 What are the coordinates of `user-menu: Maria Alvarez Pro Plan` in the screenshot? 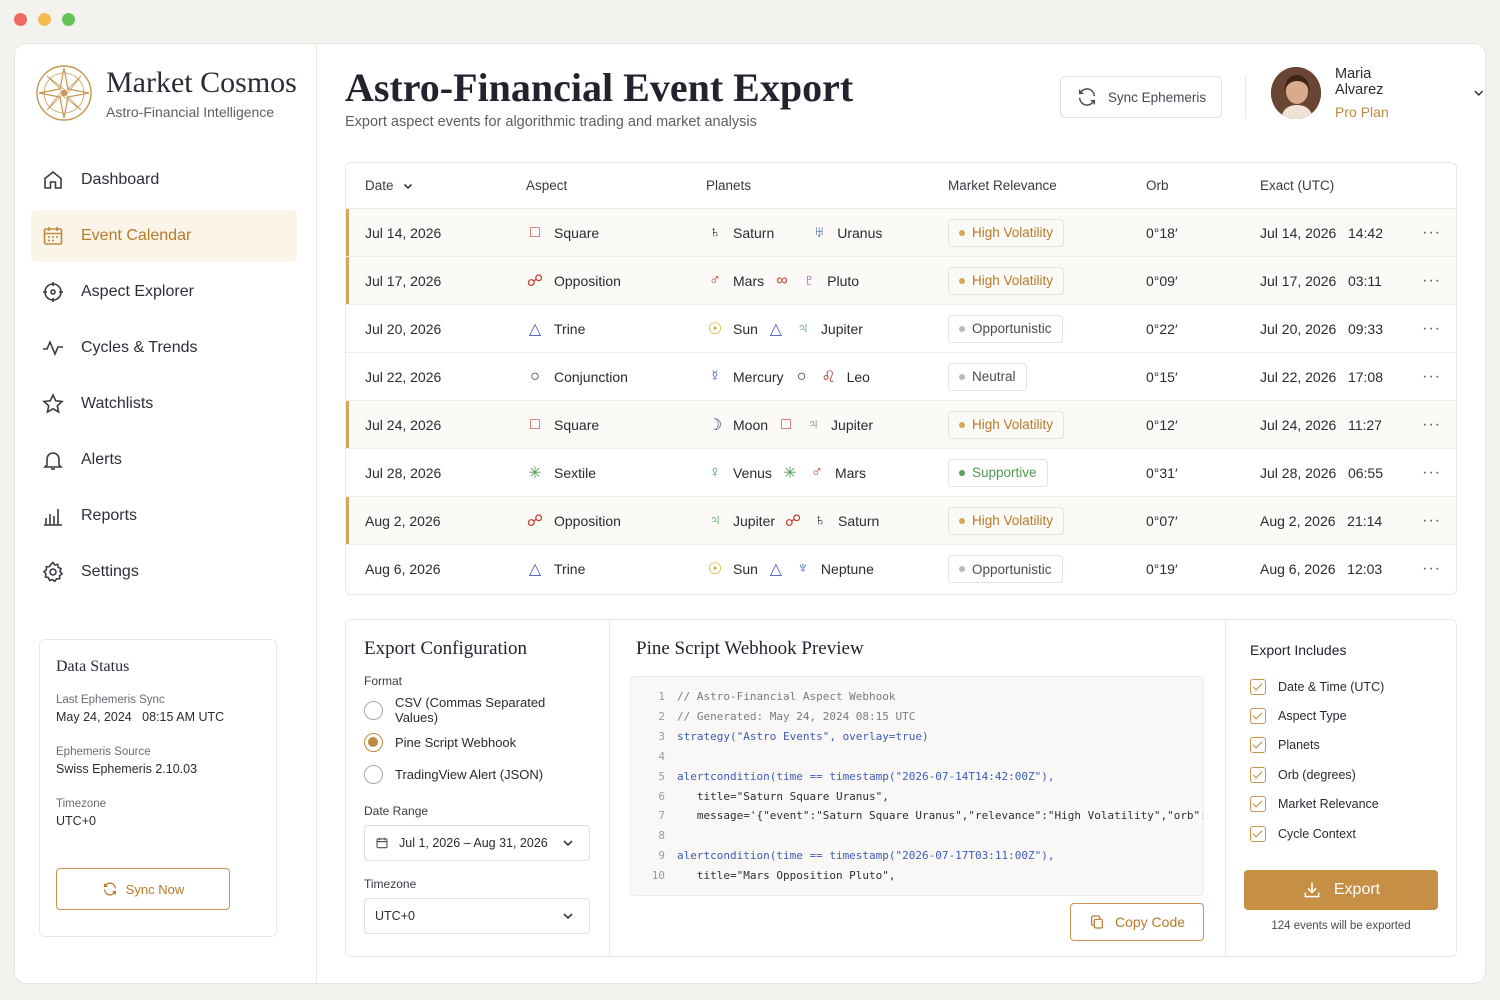 It's located at (1378, 93).